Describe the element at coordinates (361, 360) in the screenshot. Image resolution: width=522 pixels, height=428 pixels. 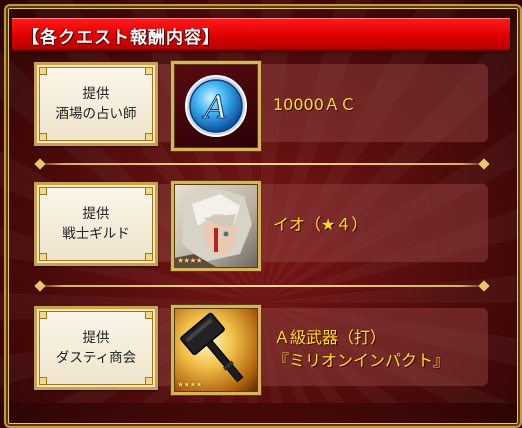
I see `reward-item-name: 『ミリオンインパクト』` at that location.